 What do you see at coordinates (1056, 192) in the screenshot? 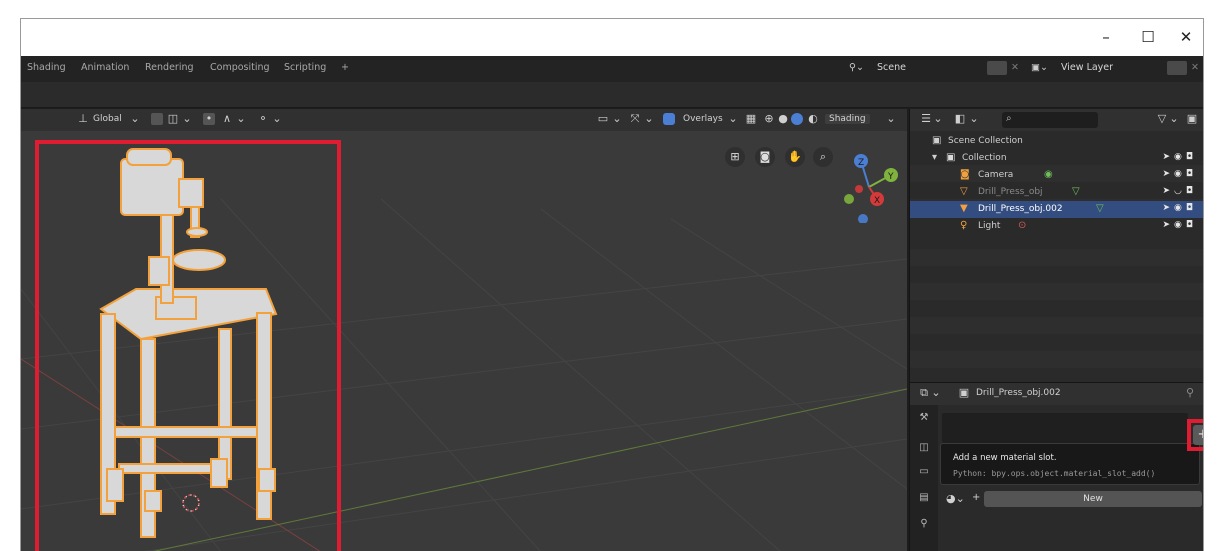
I see `outliner-row-drill-press-obj: ▽ Drill_Press_obj ▽ ➤◡◘` at bounding box center [1056, 192].